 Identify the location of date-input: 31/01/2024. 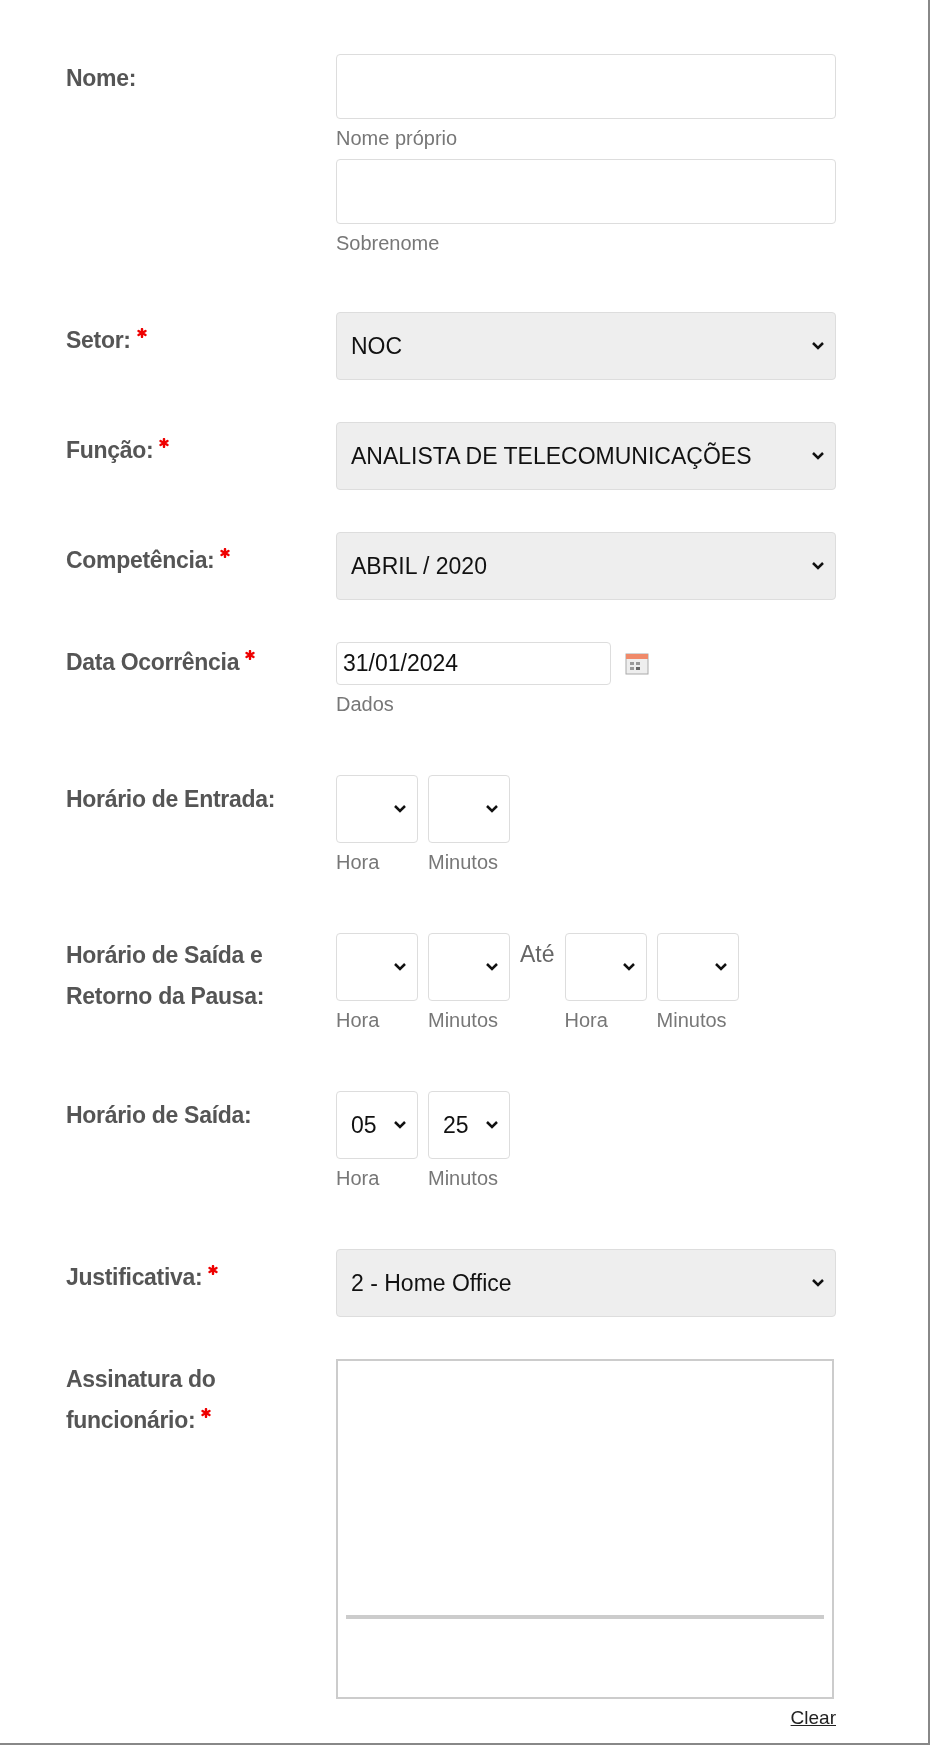
(473, 663).